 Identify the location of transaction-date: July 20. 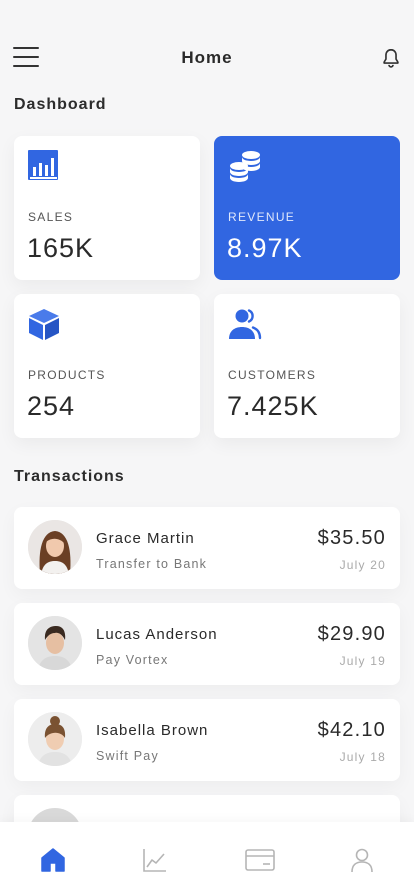
(362, 565).